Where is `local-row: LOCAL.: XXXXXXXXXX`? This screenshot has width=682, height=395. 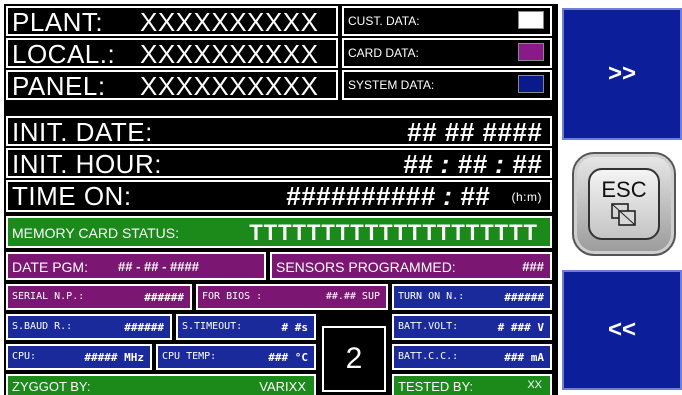
local-row: LOCAL.: XXXXXXXXXX is located at coordinates (172, 53).